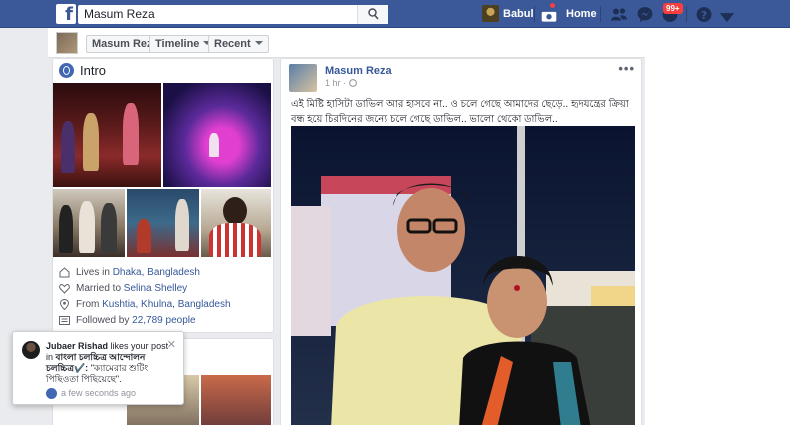 The height and width of the screenshot is (425, 790). I want to click on chevron-down-icon, so click(727, 18).